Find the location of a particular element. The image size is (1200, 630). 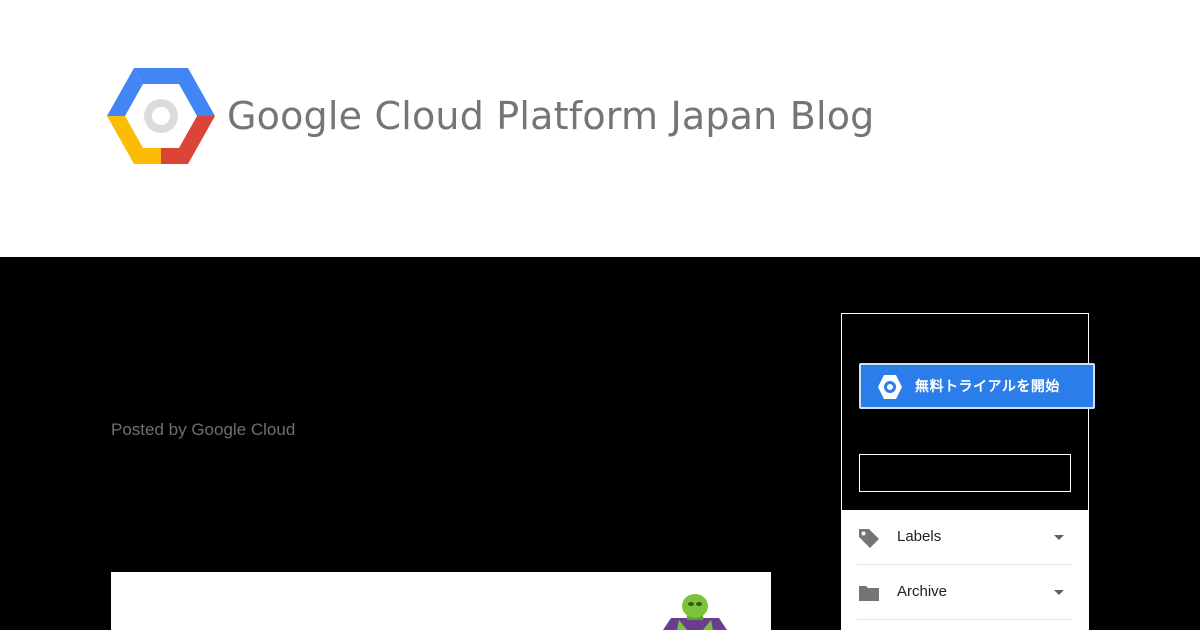

google-cloud-logo-icon is located at coordinates (161, 116).